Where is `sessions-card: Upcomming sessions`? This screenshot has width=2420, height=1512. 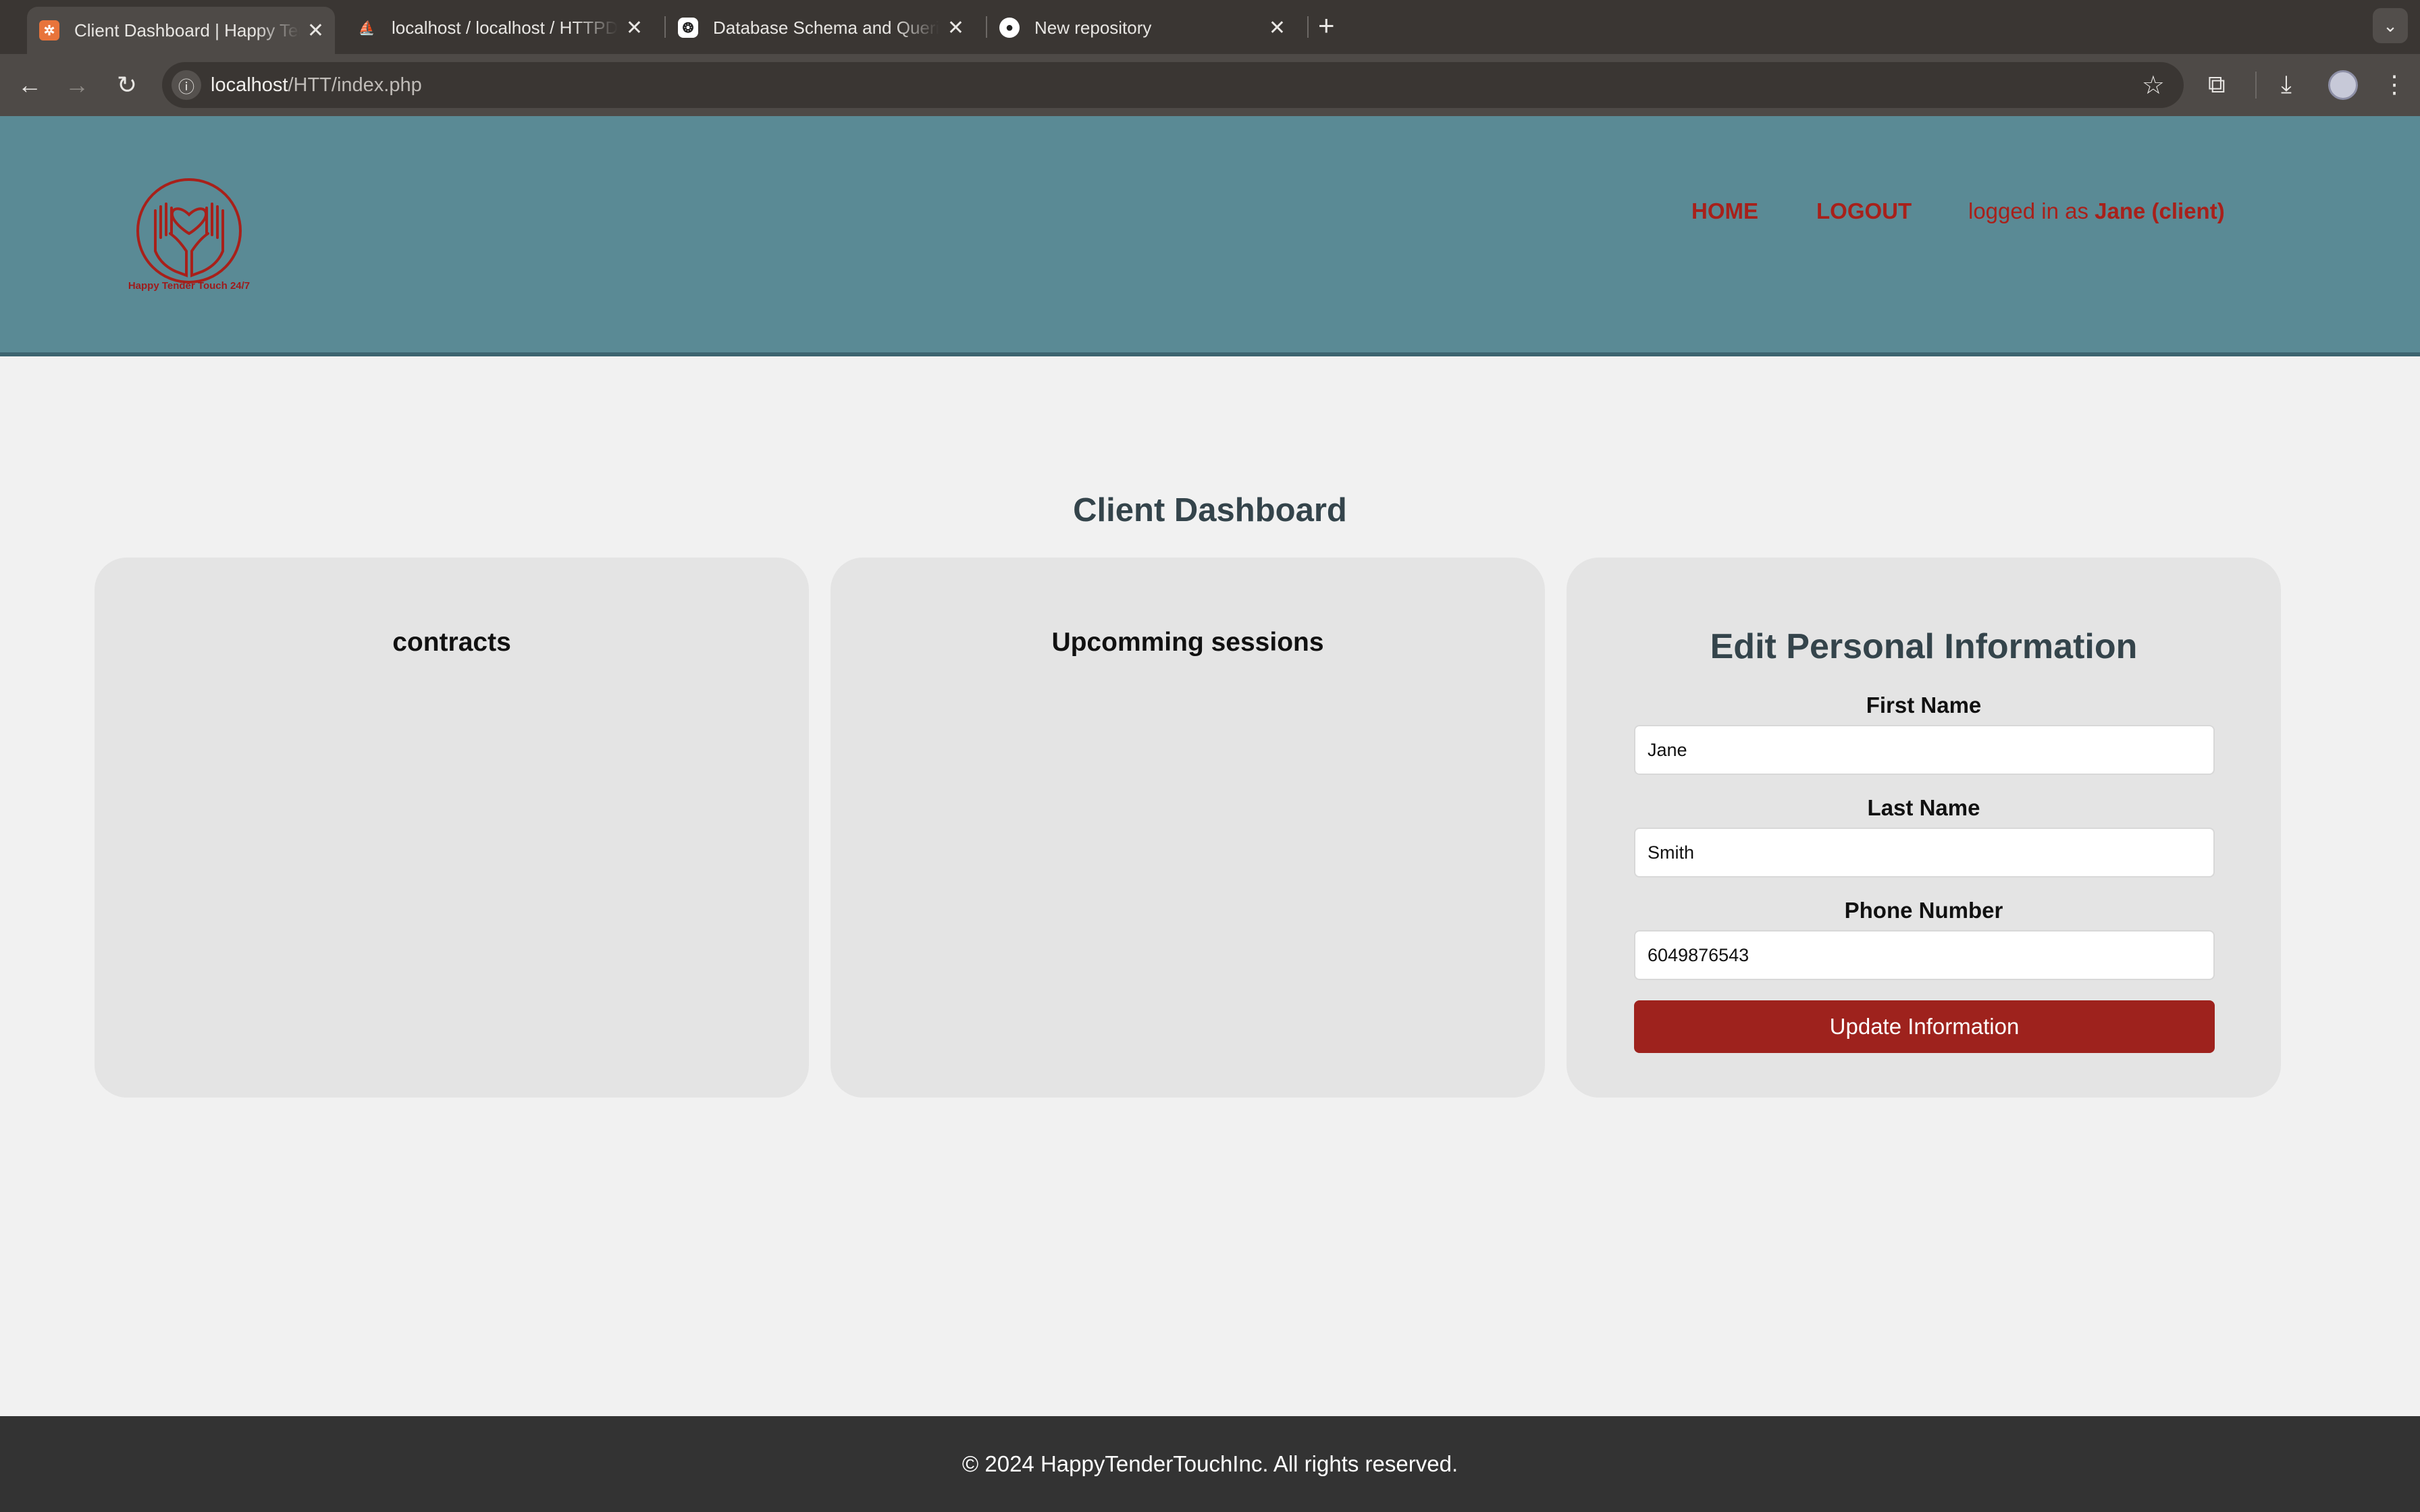
sessions-card: Upcomming sessions is located at coordinates (1188, 828).